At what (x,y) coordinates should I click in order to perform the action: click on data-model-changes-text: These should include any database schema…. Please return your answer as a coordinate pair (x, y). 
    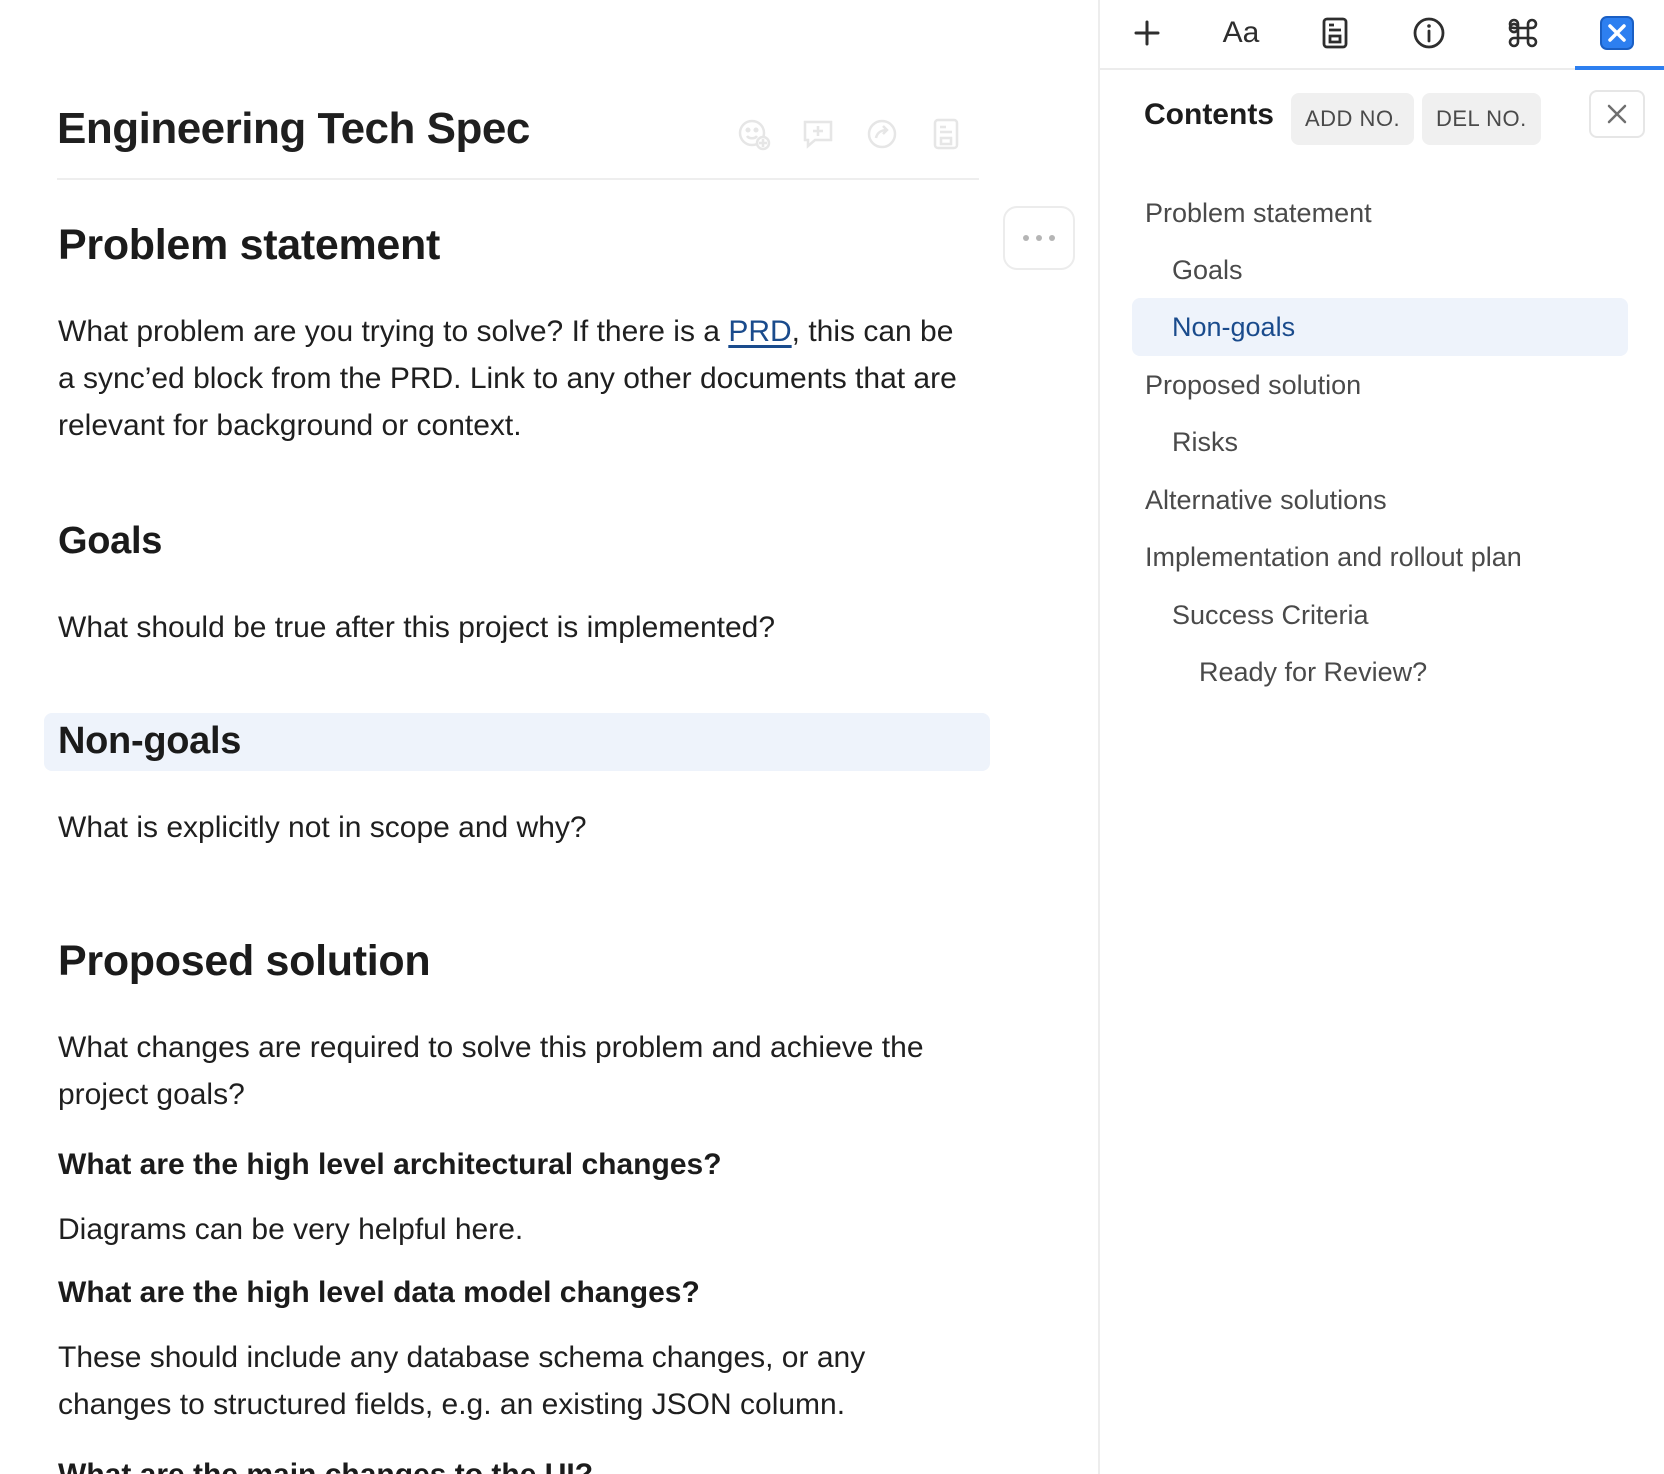
    Looking at the image, I should click on (513, 1381).